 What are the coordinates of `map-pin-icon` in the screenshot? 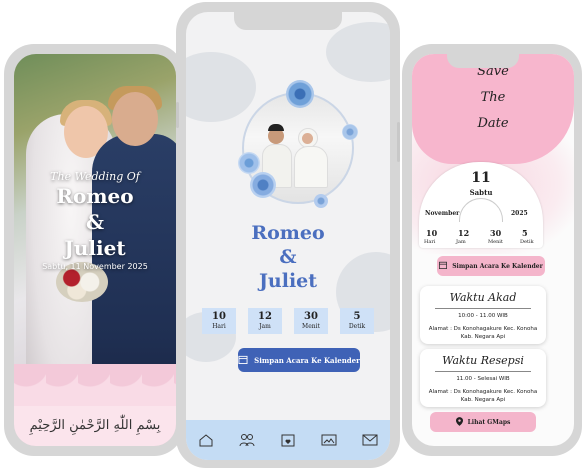 It's located at (459, 422).